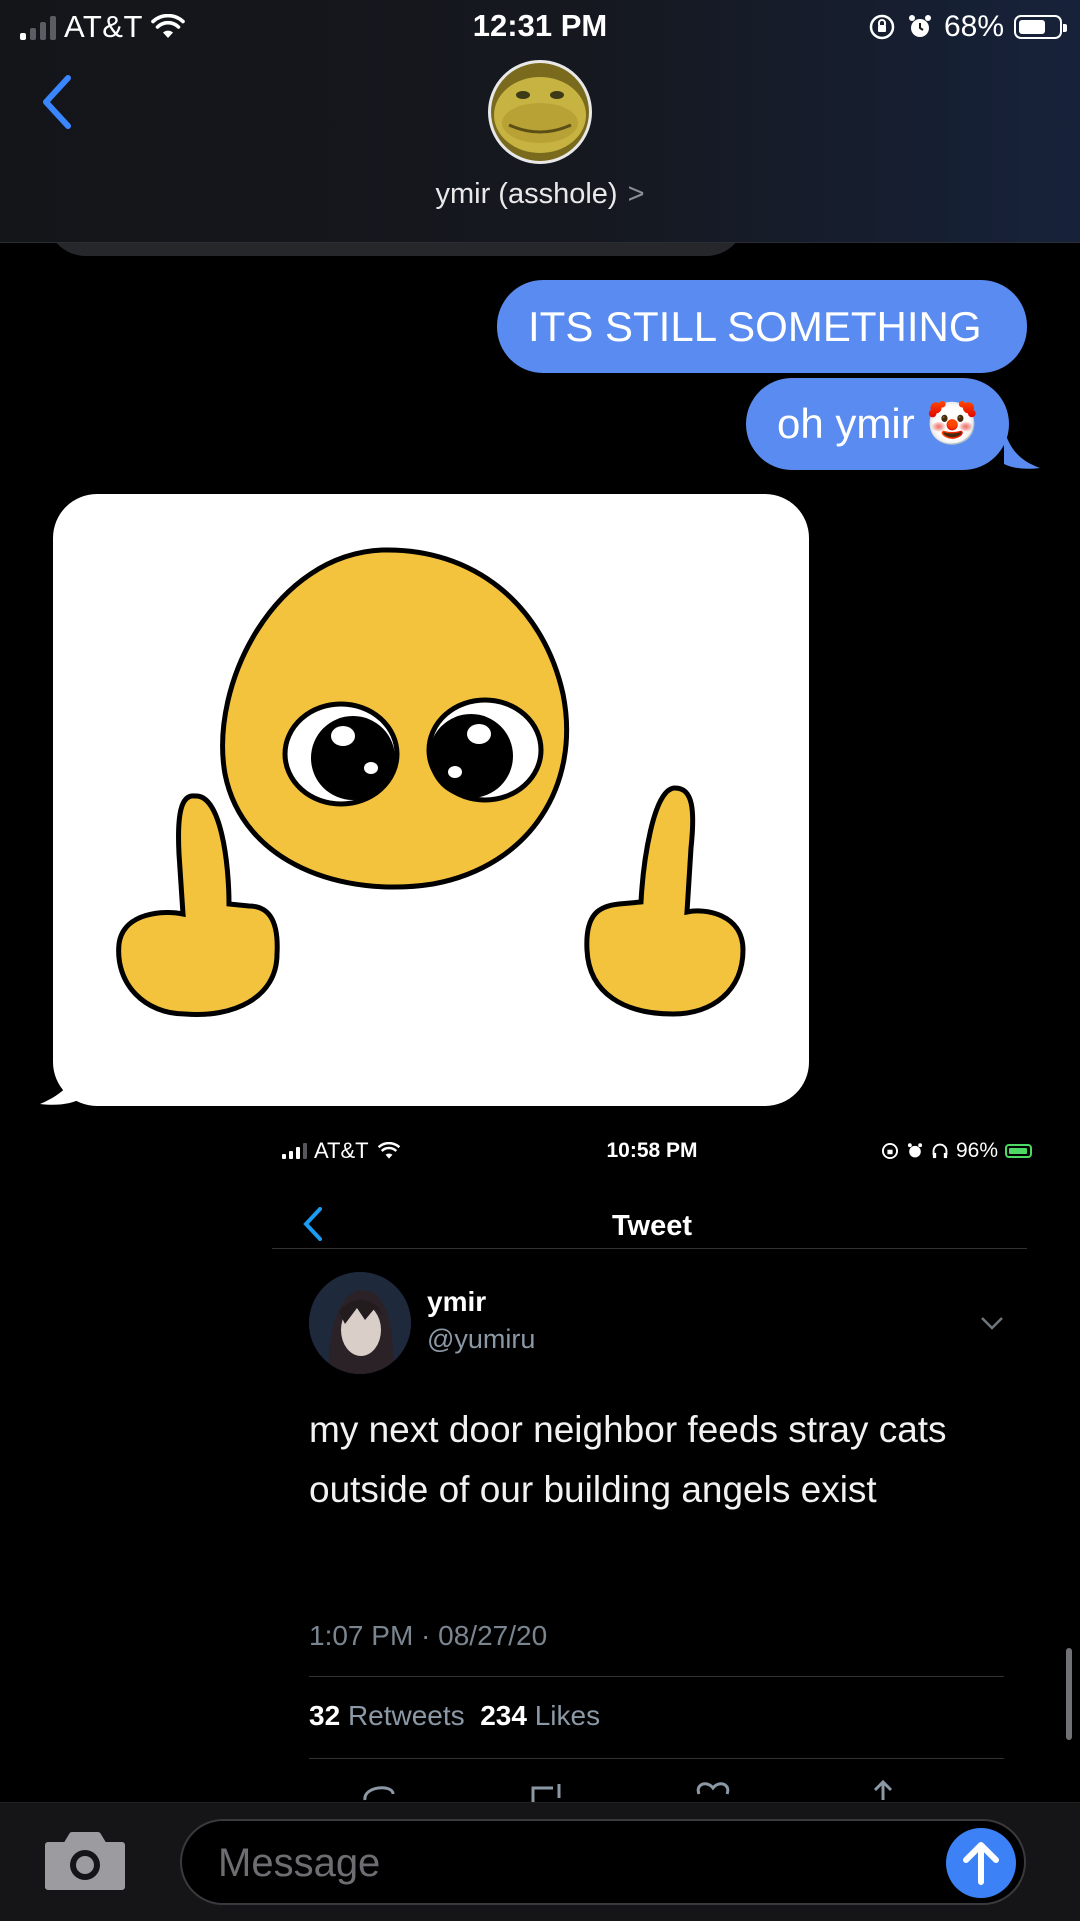  I want to click on chevron-right-icon: >, so click(636, 194).